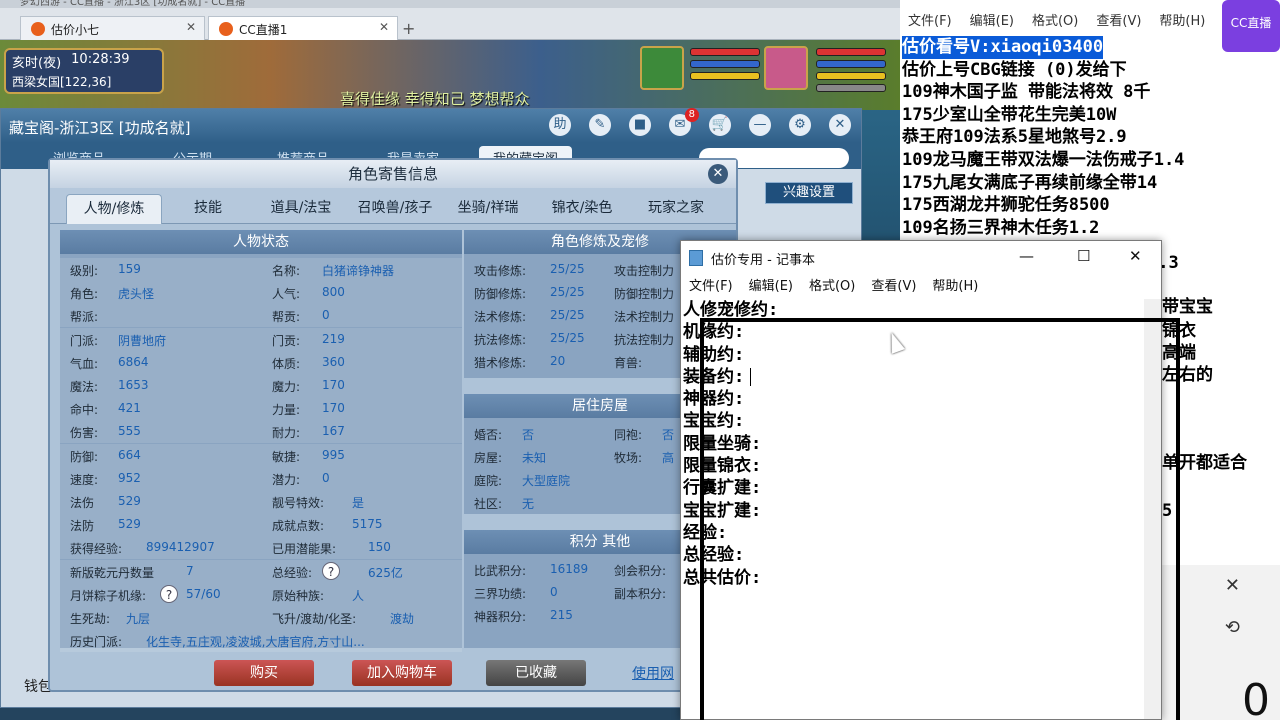 The image size is (1280, 720). What do you see at coordinates (1187, 375) in the screenshot?
I see `overlay-partial-text: 左右的` at bounding box center [1187, 375].